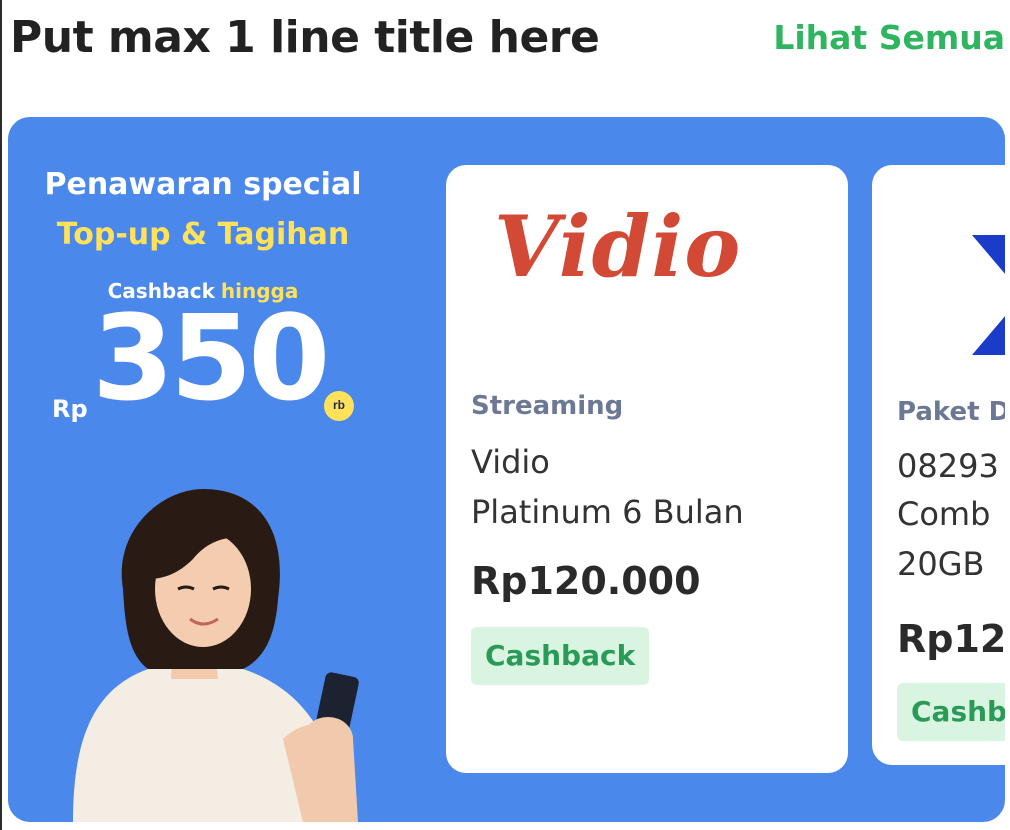 The height and width of the screenshot is (830, 1010). What do you see at coordinates (889, 37) in the screenshot?
I see `see-all-link: Lihat Semua` at bounding box center [889, 37].